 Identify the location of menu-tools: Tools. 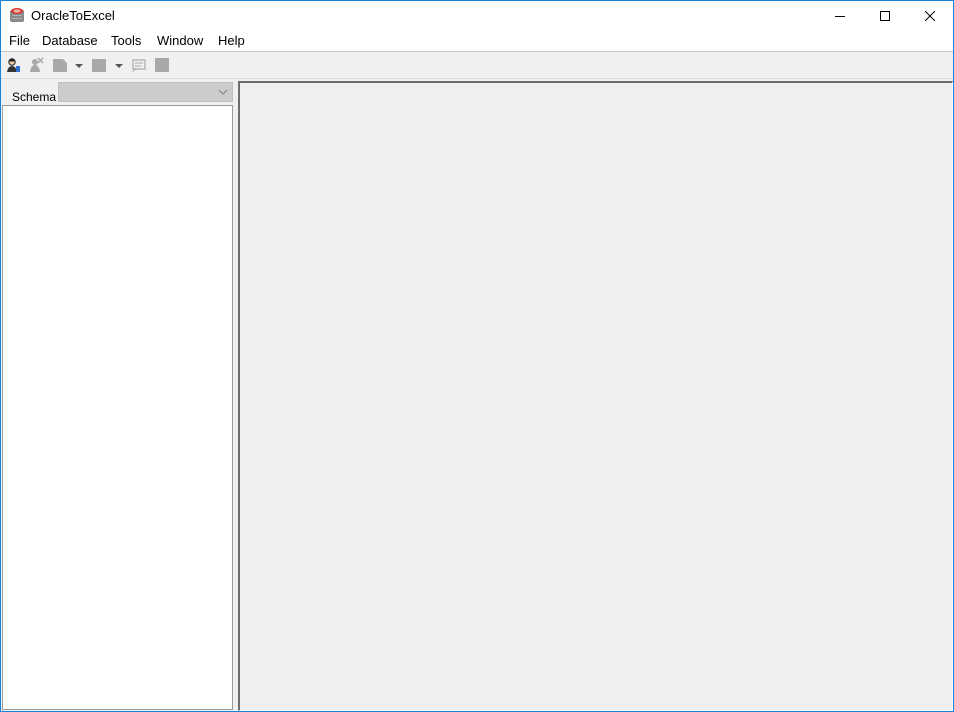
(126, 41).